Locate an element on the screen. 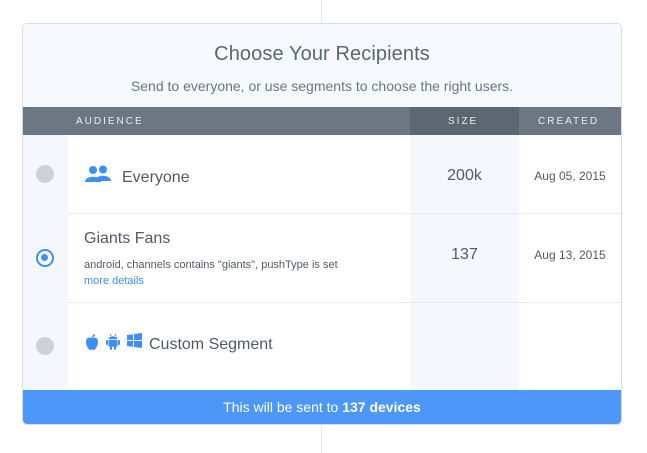  connector-line-top is located at coordinates (321, 11).